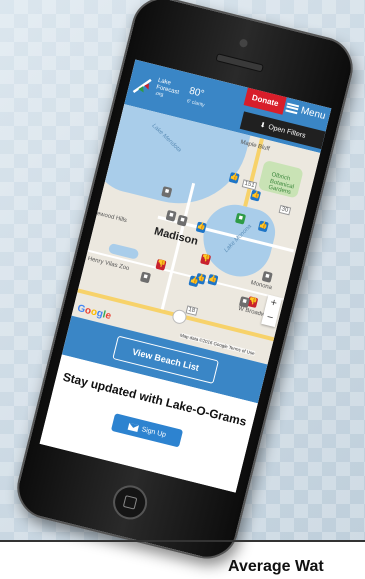 The image size is (365, 579). Describe the element at coordinates (262, 125) in the screenshot. I see `arrow-down-icon: ⬇` at that location.